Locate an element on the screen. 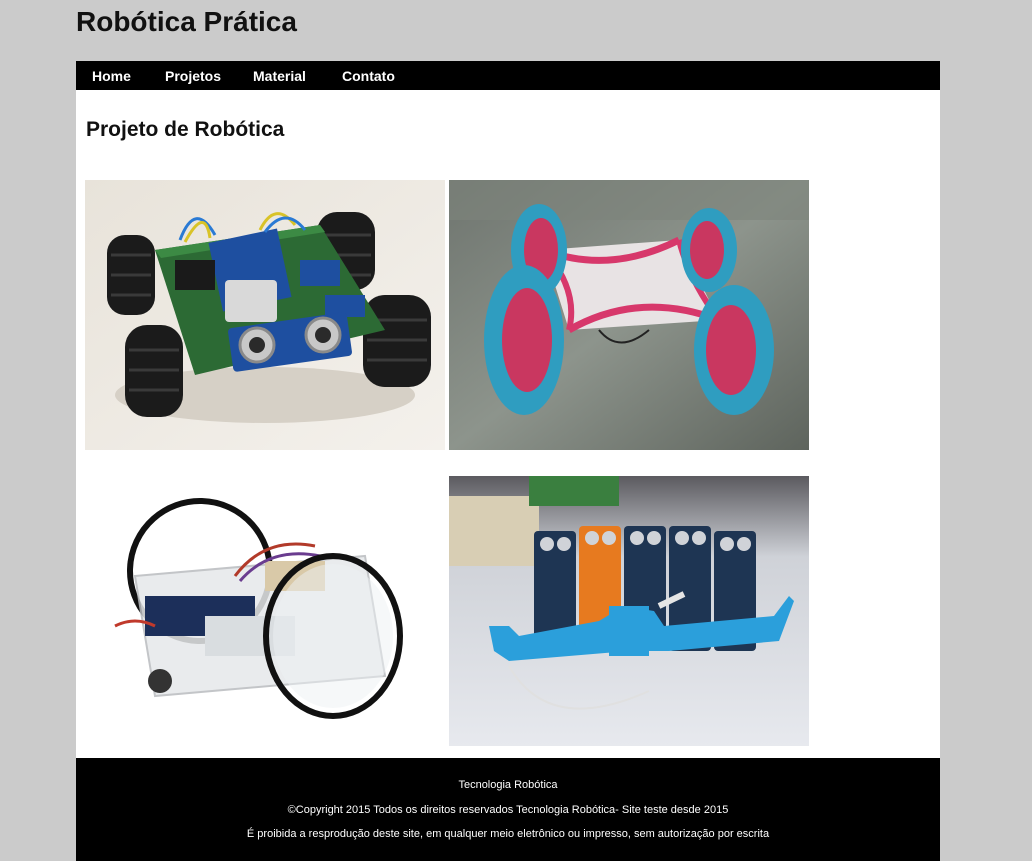 The width and height of the screenshot is (1032, 861). nav-item-contato: Contato is located at coordinates (368, 75).